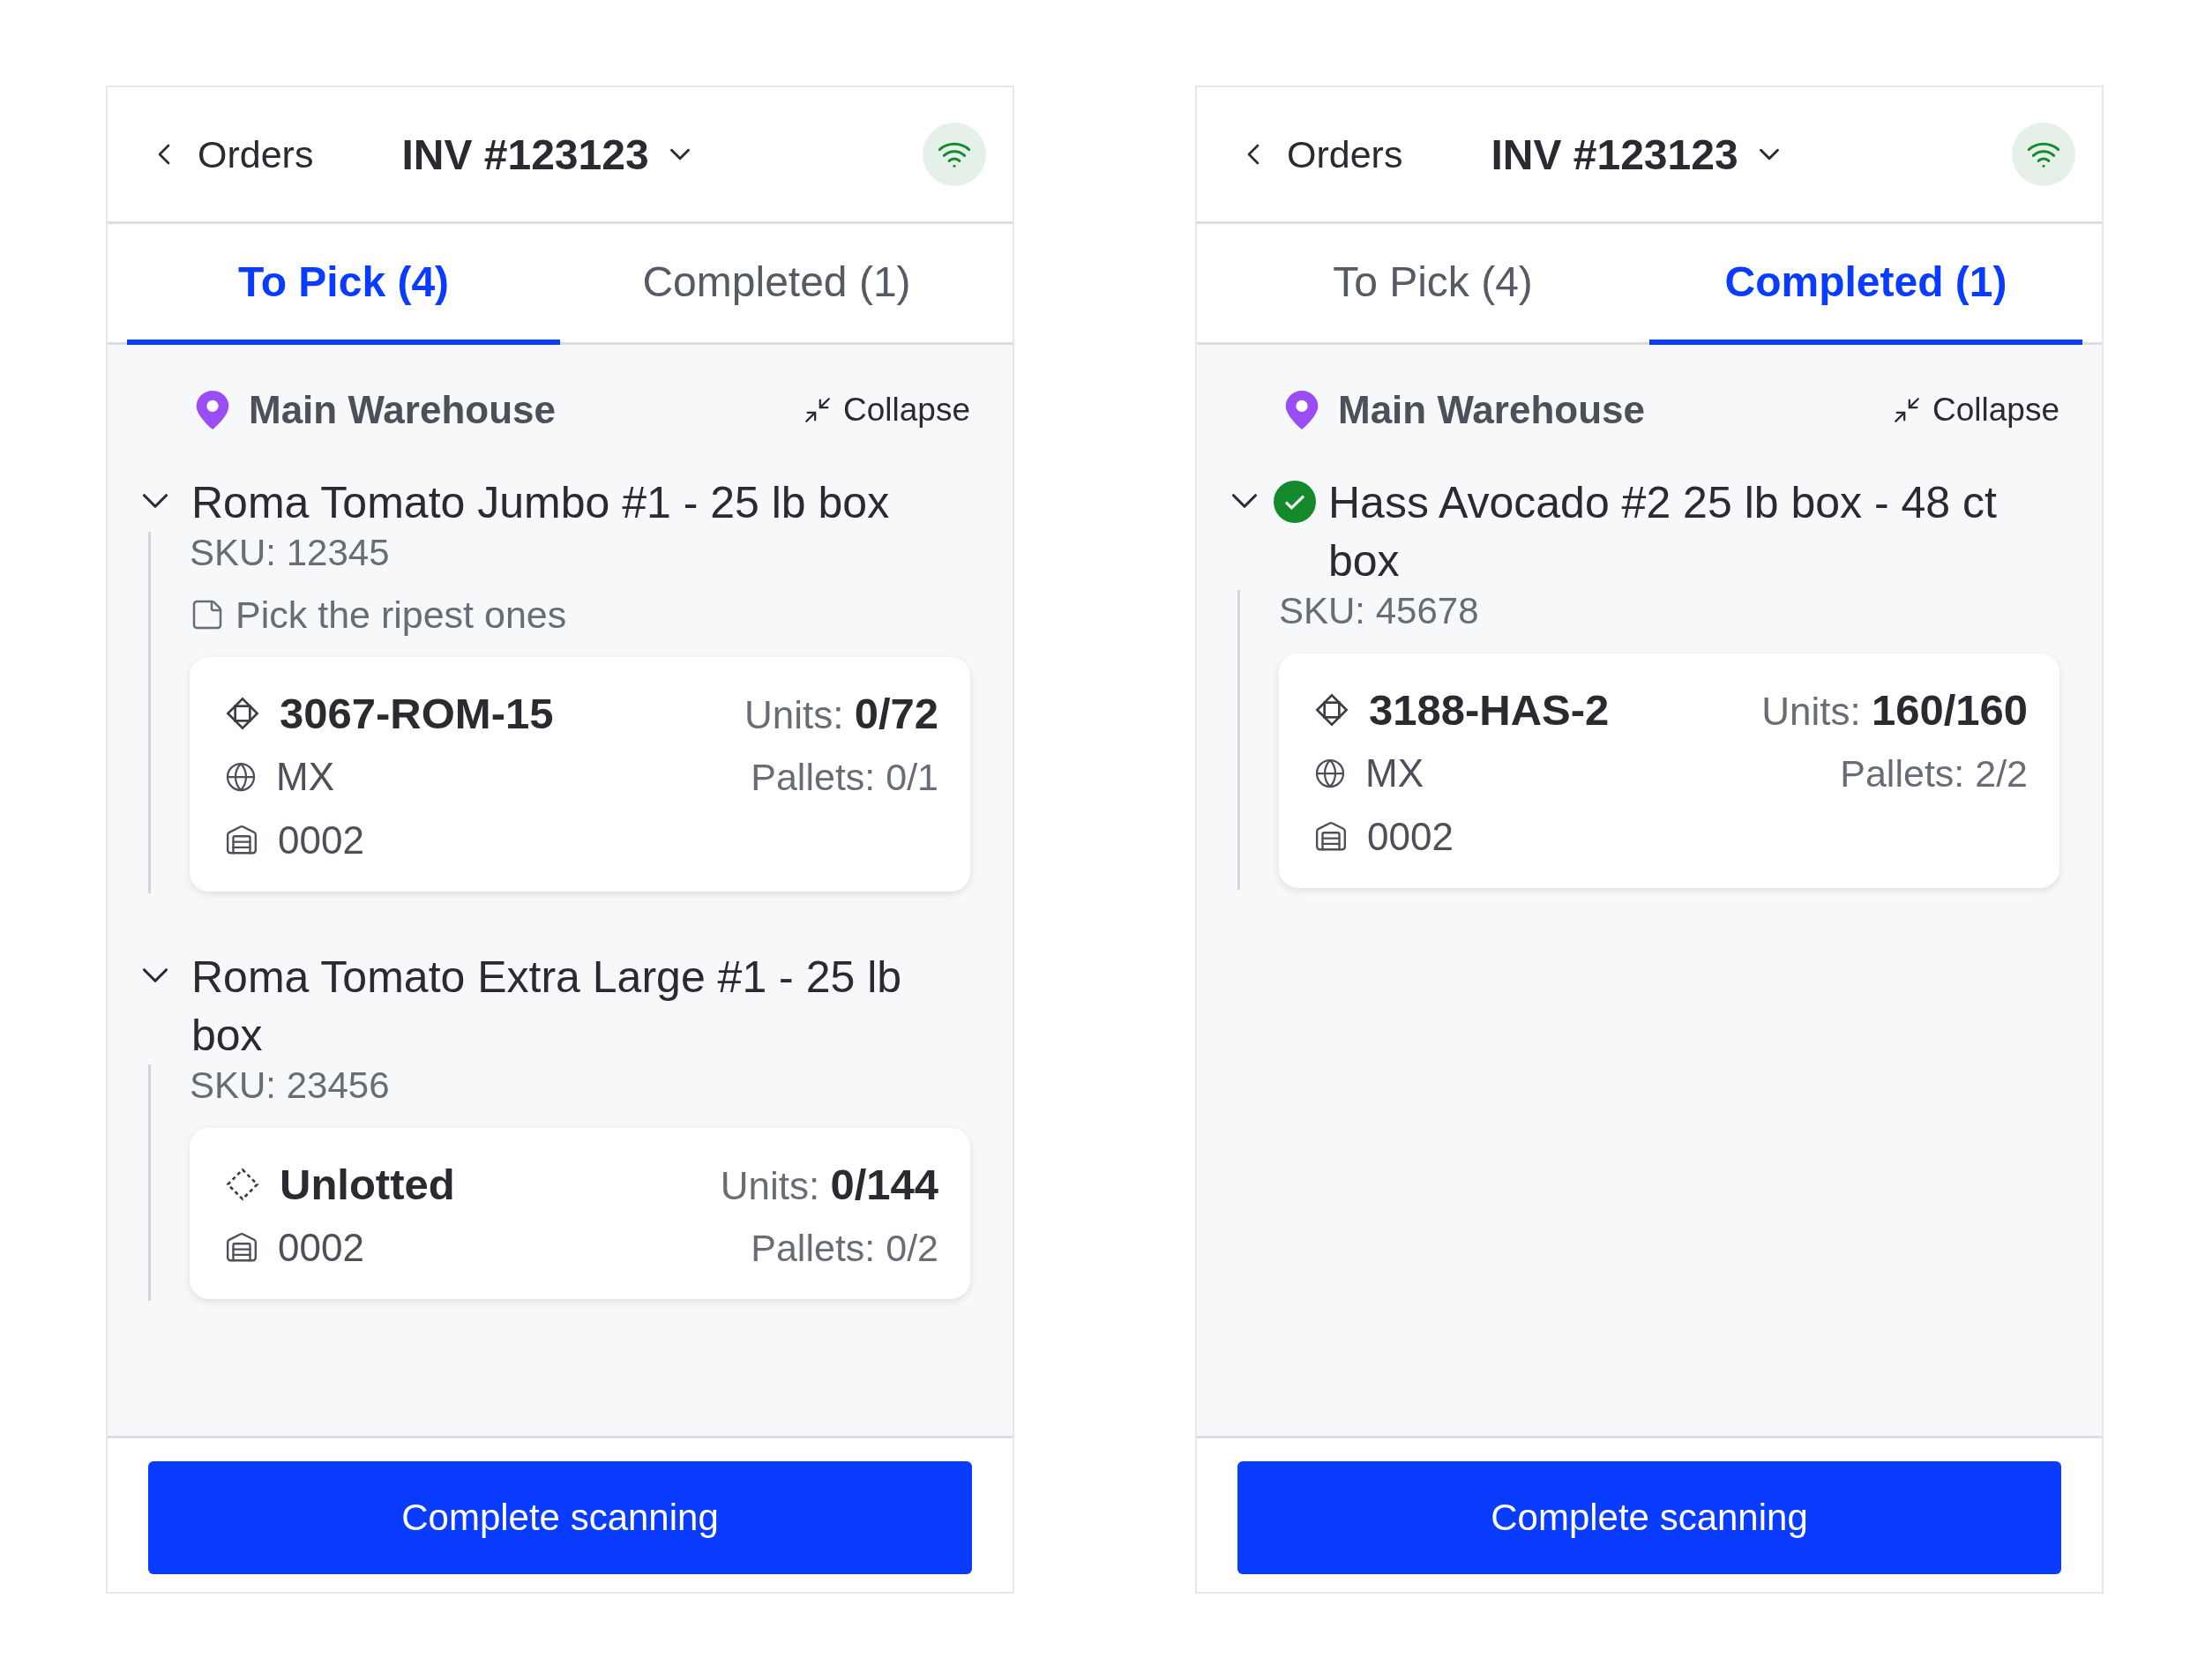 The width and height of the screenshot is (2205, 1680). Describe the element at coordinates (417, 713) in the screenshot. I see `lot-number: 3067-ROM-15` at that location.